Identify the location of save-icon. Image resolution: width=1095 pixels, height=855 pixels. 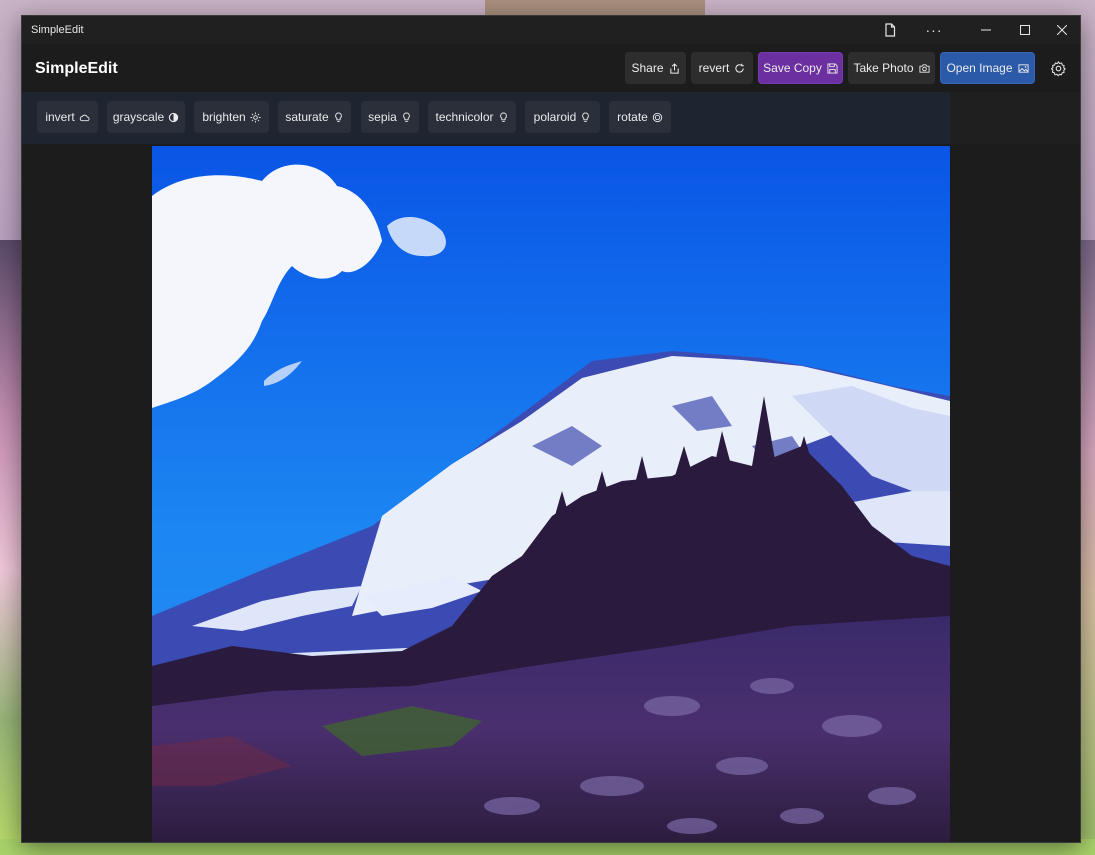
(832, 68).